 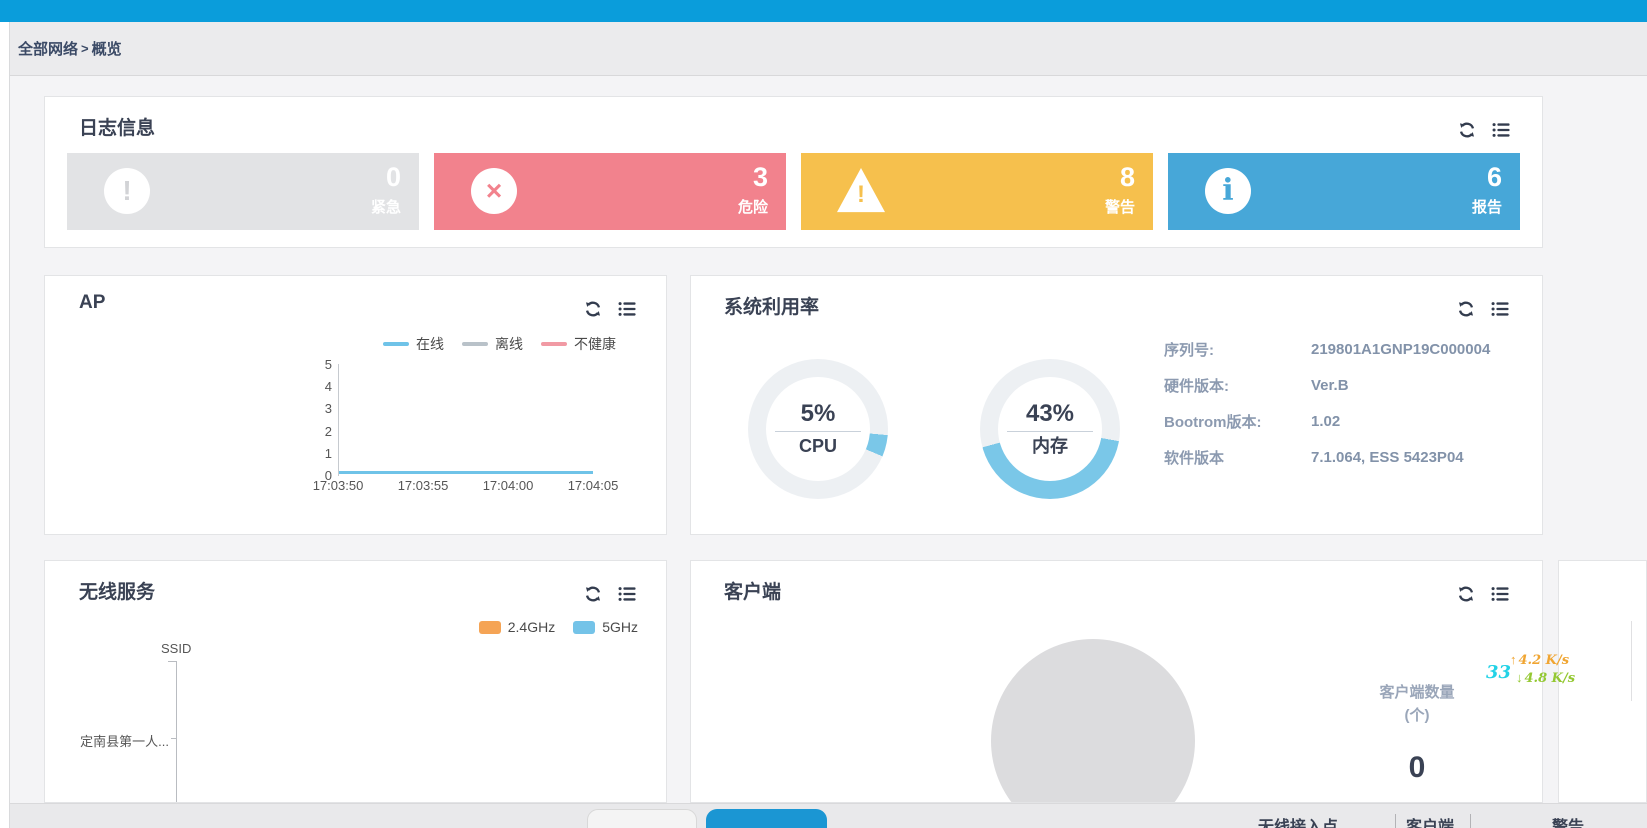 What do you see at coordinates (423, 485) in the screenshot?
I see `ap-x-tick: 17:03:55` at bounding box center [423, 485].